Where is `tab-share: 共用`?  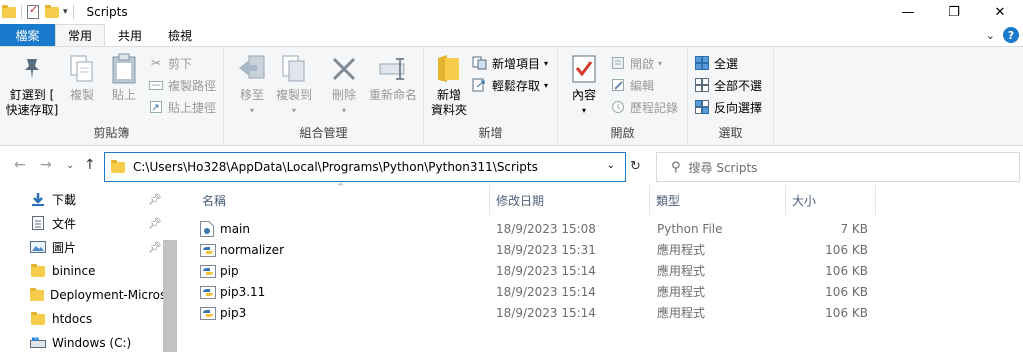
tab-share: 共用 is located at coordinates (130, 35).